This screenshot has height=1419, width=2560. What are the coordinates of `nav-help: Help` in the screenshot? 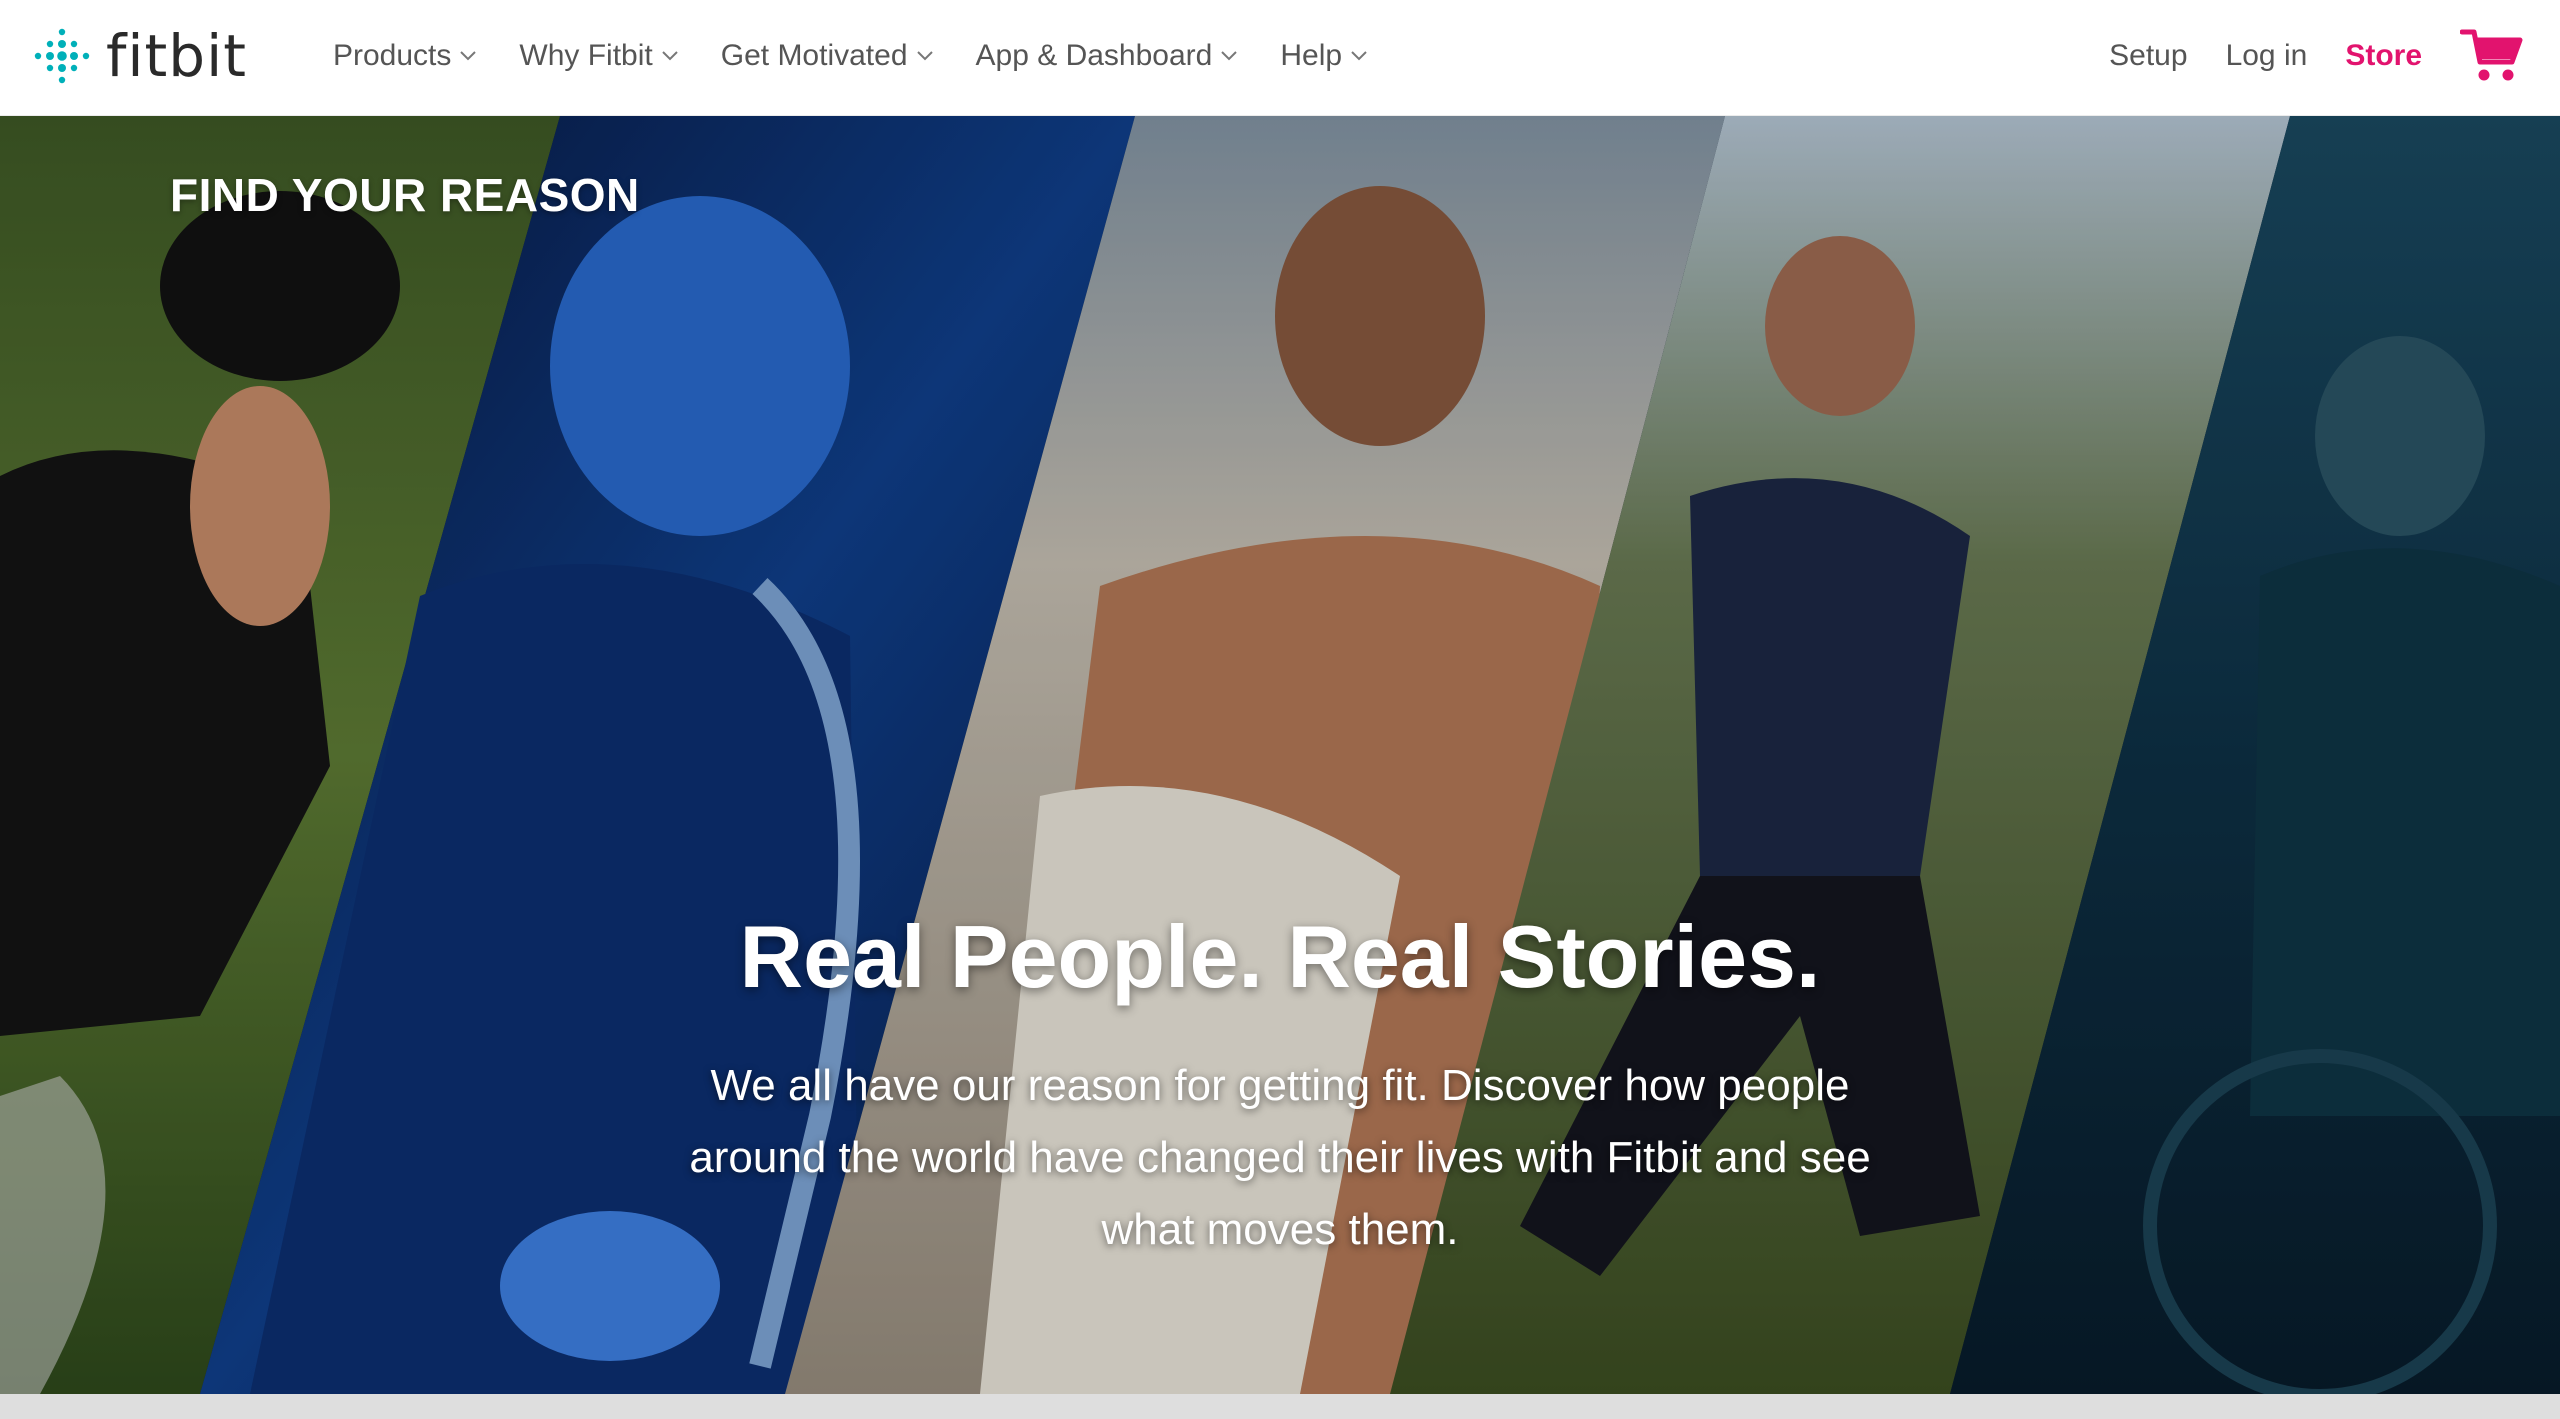 It's located at (1324, 56).